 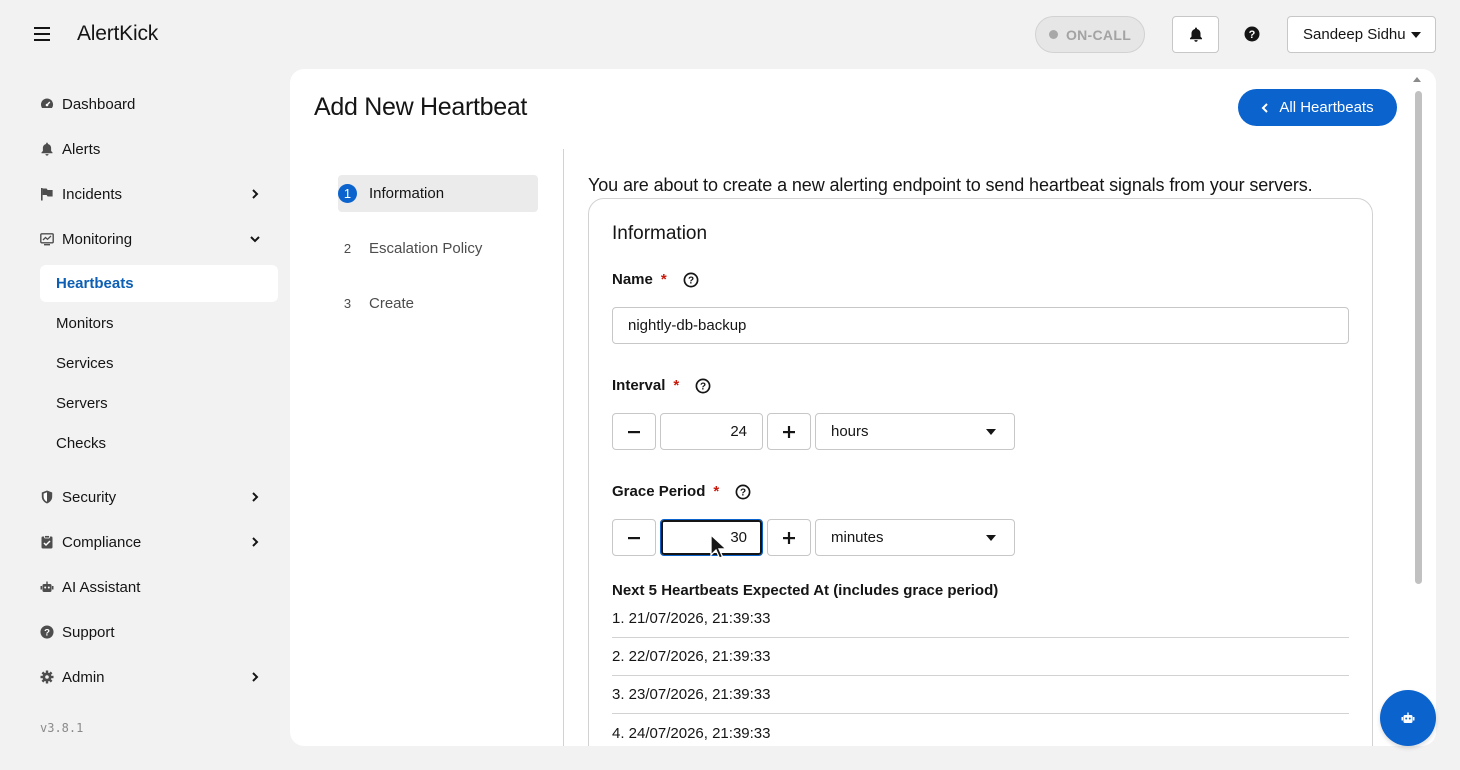 I want to click on next-heartbeat-item: 4. 24/07/2026, 21:39:33, so click(x=691, y=733).